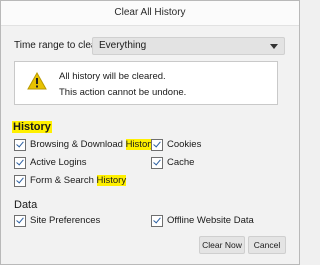 This screenshot has width=320, height=265. What do you see at coordinates (274, 46) in the screenshot?
I see `chevron-down-icon` at bounding box center [274, 46].